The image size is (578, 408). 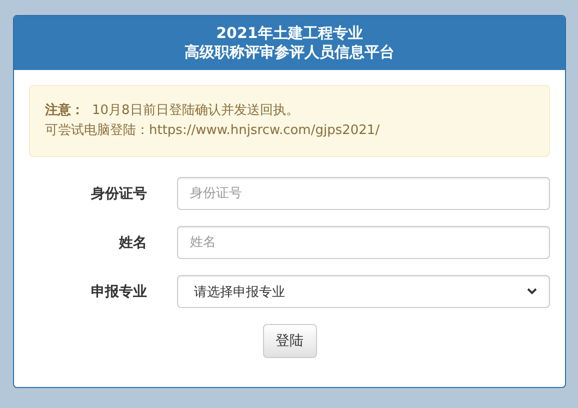 What do you see at coordinates (289, 341) in the screenshot?
I see `login-button: 登陆` at bounding box center [289, 341].